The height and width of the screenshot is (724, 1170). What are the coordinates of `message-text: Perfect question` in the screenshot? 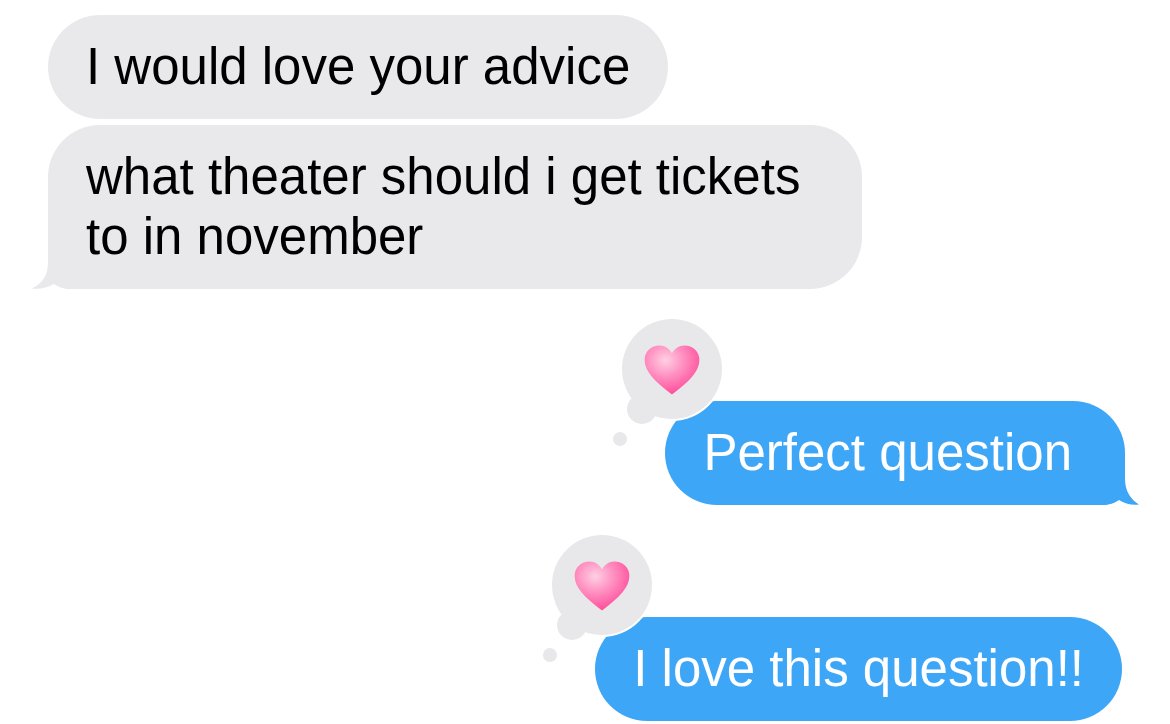 It's located at (887, 453).